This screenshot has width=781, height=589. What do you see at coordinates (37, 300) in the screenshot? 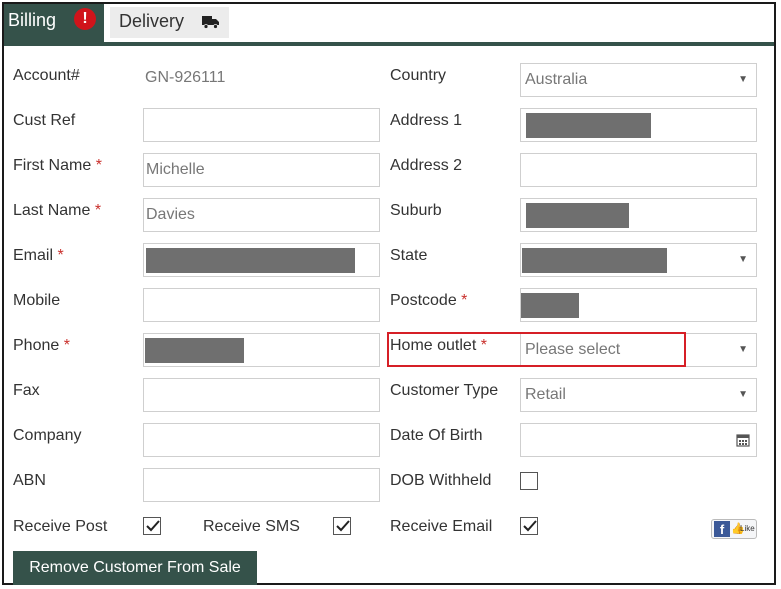
I see `mobile-label: Mobile` at bounding box center [37, 300].